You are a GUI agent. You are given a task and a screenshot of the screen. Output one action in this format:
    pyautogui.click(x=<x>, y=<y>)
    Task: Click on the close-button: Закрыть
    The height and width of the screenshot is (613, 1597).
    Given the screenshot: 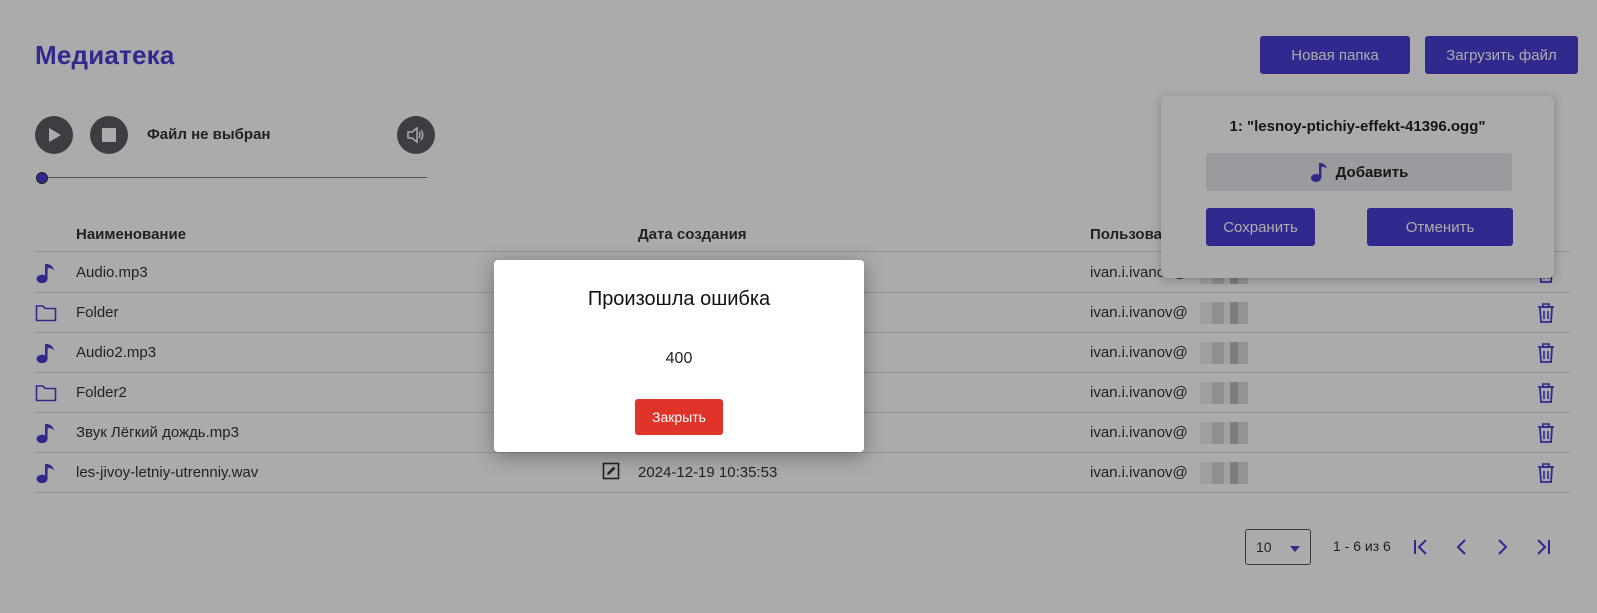 What is the action you would take?
    pyautogui.click(x=679, y=417)
    